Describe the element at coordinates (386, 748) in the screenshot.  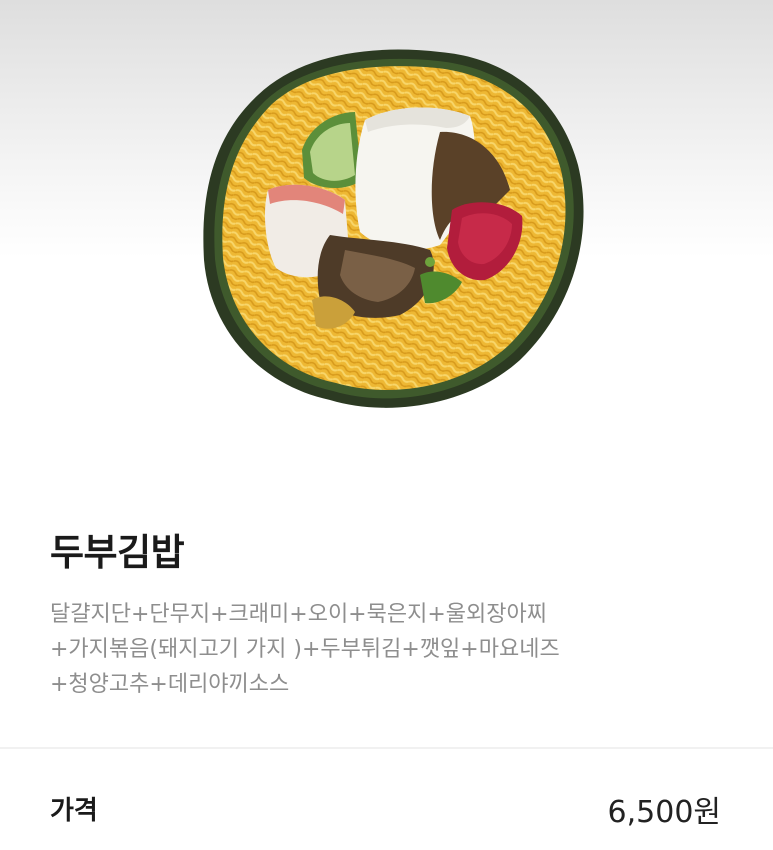
I see `section-divider` at that location.